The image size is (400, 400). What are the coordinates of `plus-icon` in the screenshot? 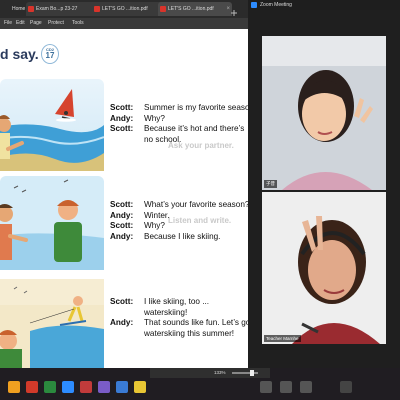 It's located at (234, 13).